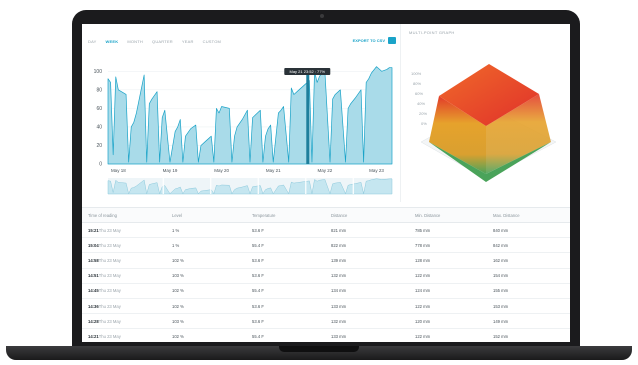  I want to click on tooltip-text: May 21 23:52 : 77%, so click(307, 71).